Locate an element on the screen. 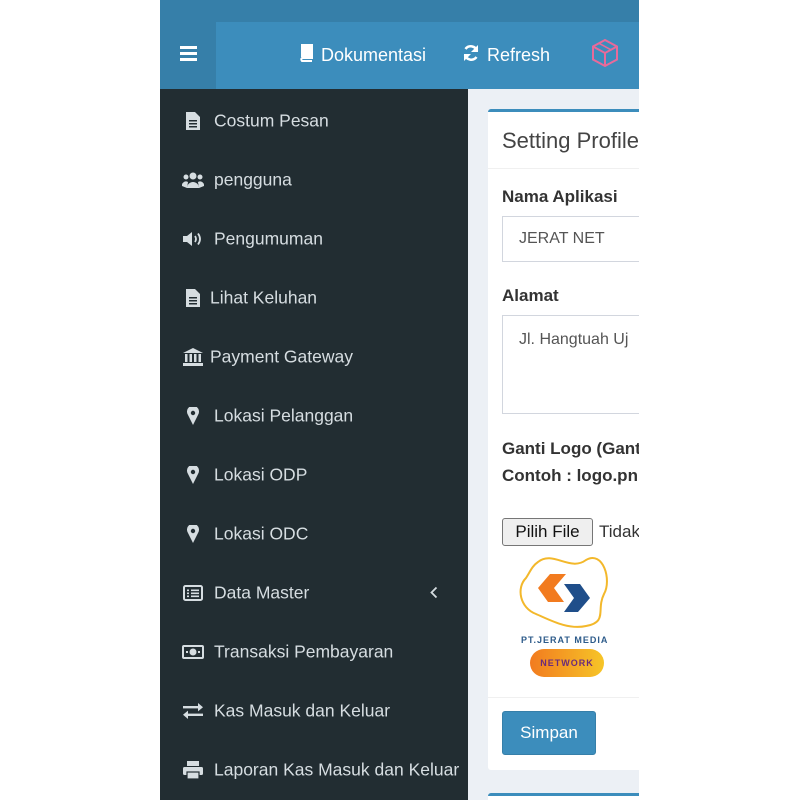  bank-icon is located at coordinates (193, 357).